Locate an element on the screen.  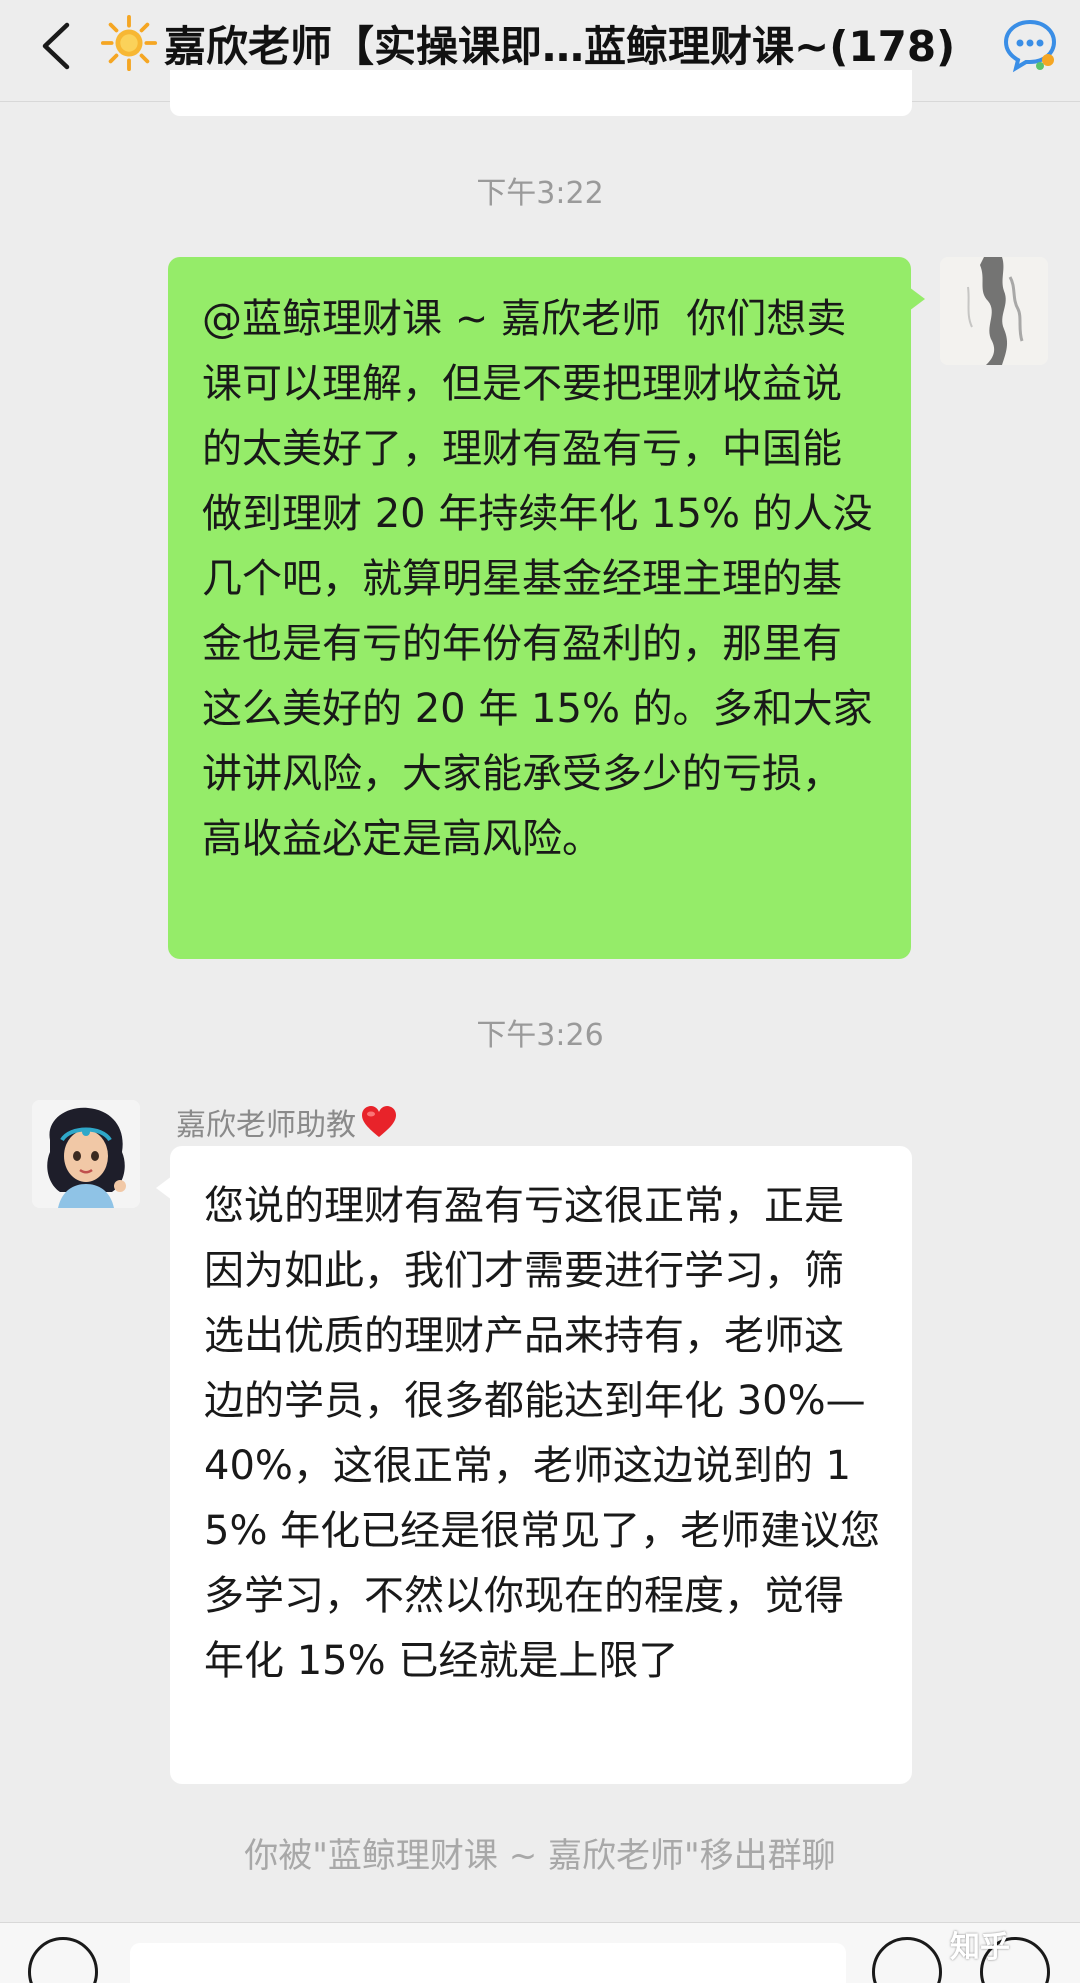
message-input is located at coordinates (488, 1963).